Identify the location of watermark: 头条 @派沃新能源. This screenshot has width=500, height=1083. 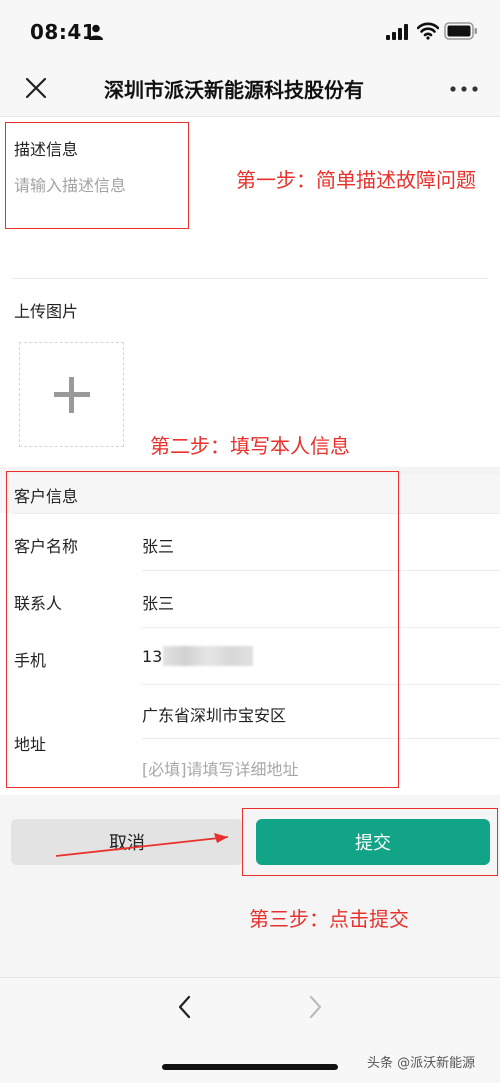
(421, 1063).